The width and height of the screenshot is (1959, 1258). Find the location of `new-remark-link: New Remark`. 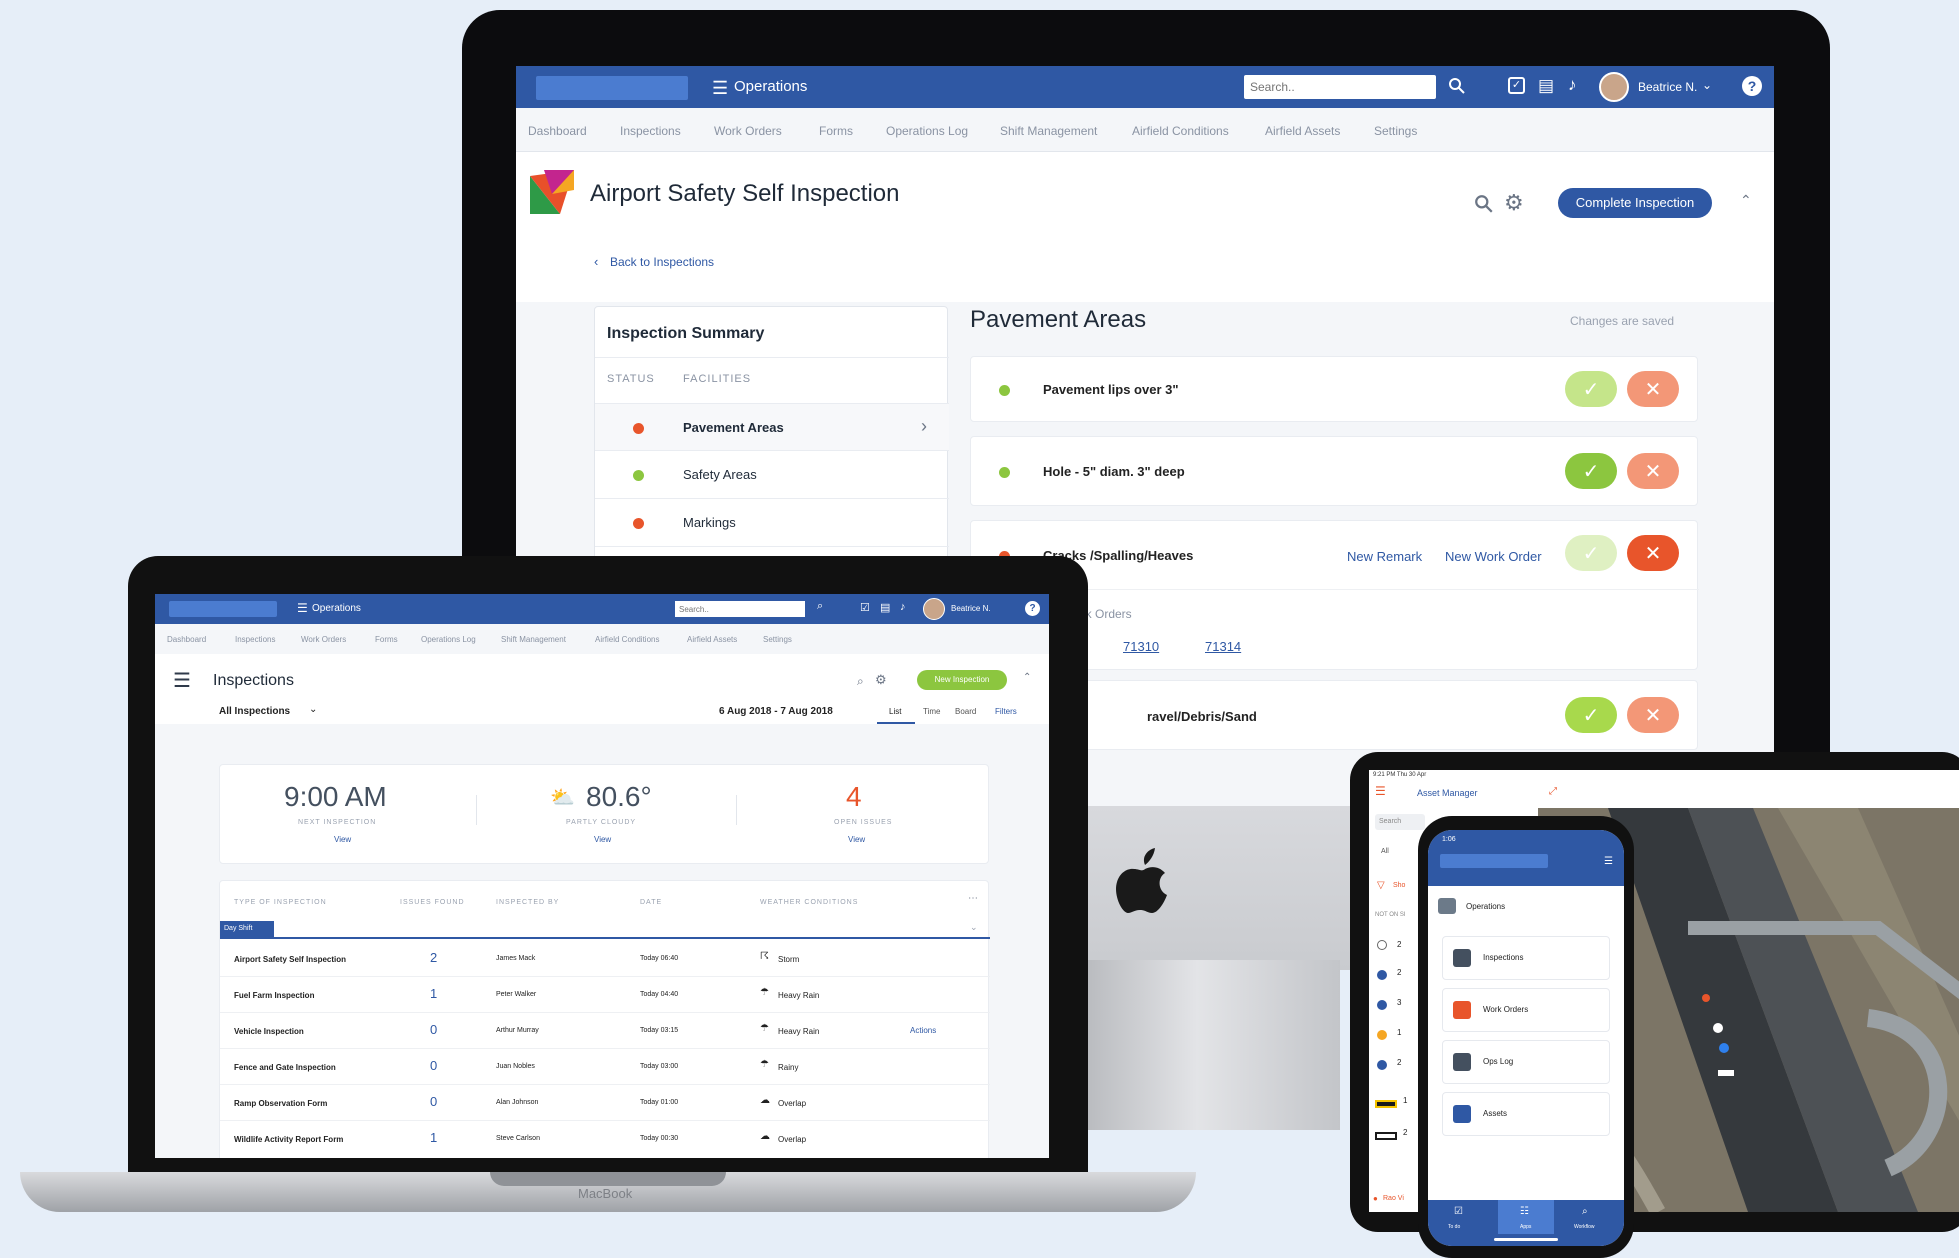

new-remark-link: New Remark is located at coordinates (1384, 556).